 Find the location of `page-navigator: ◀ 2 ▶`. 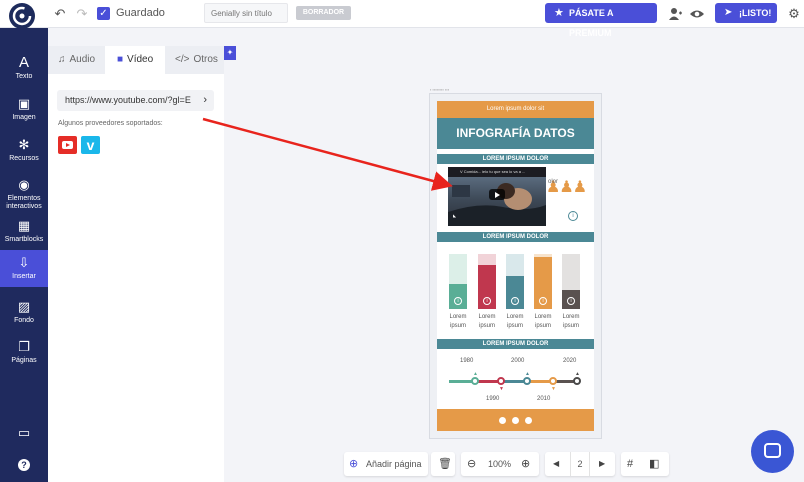

page-navigator: ◀ 2 ▶ is located at coordinates (580, 464).